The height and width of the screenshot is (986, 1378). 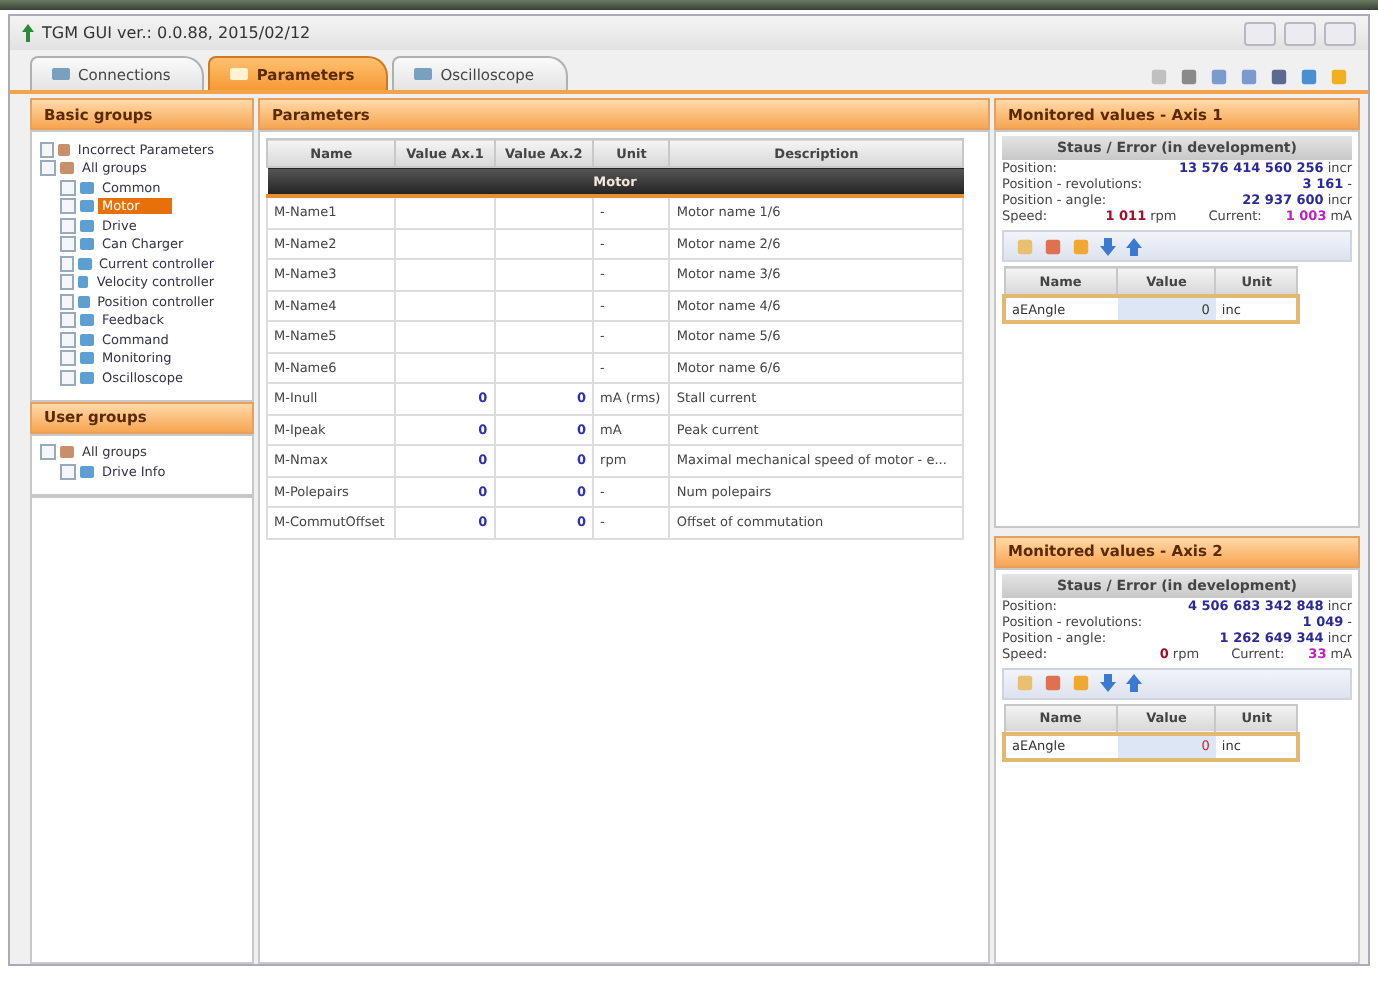 What do you see at coordinates (28, 33) in the screenshot?
I see `app-icon` at bounding box center [28, 33].